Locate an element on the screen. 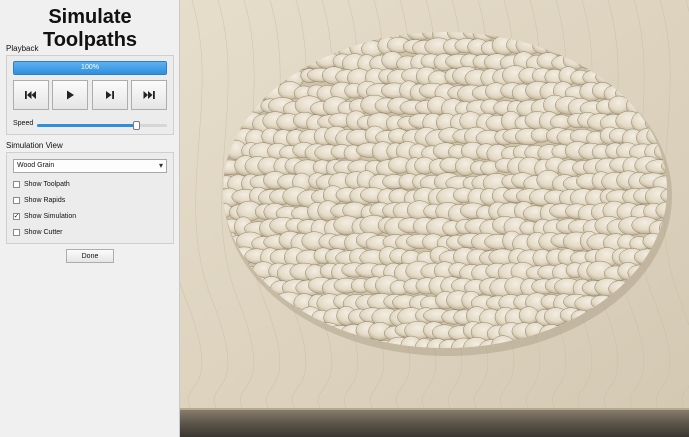  show-rapids-option: Show Rapids is located at coordinates (39, 200).